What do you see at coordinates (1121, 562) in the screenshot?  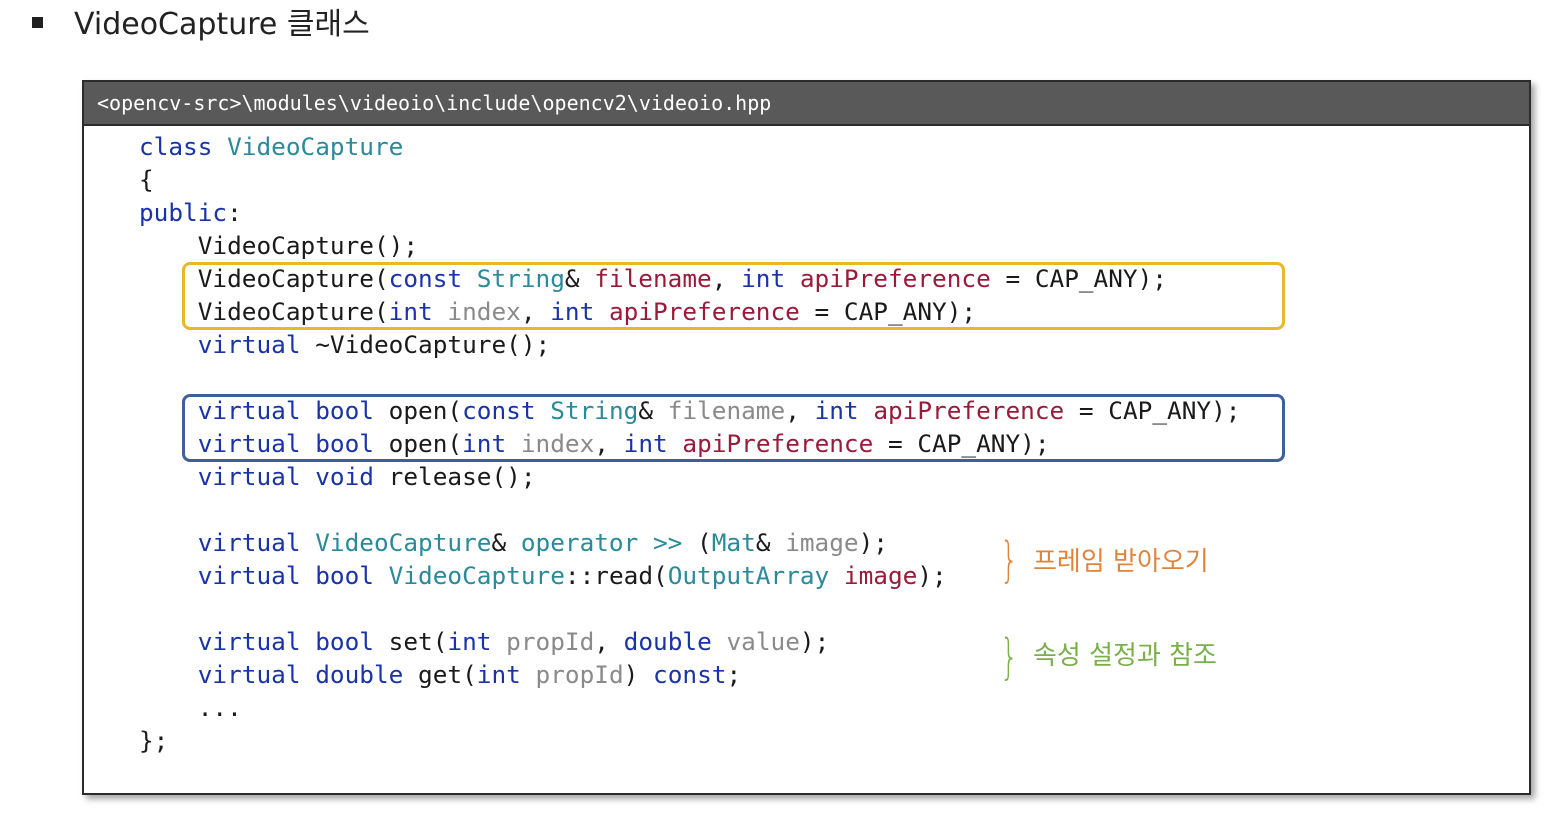 I see `frame-read-note: 프레임 받아오기` at bounding box center [1121, 562].